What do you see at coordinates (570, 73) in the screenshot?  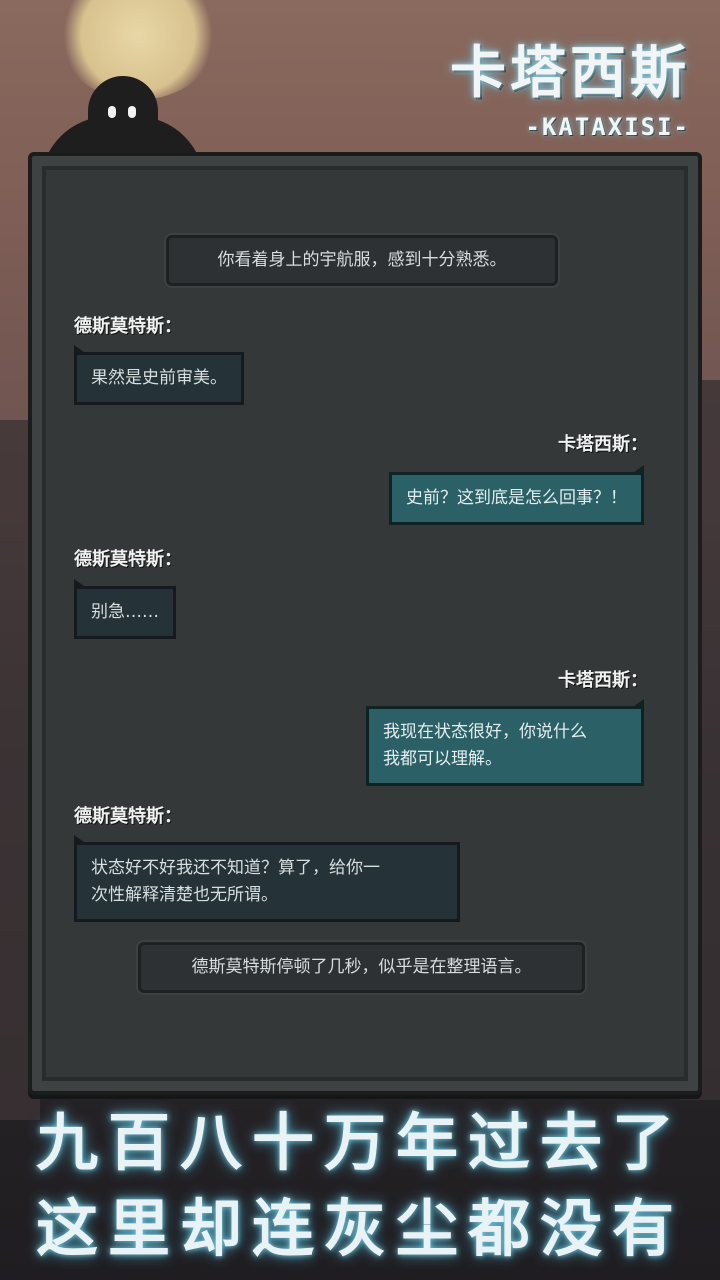 I see `title-main: 卡塔西斯` at bounding box center [570, 73].